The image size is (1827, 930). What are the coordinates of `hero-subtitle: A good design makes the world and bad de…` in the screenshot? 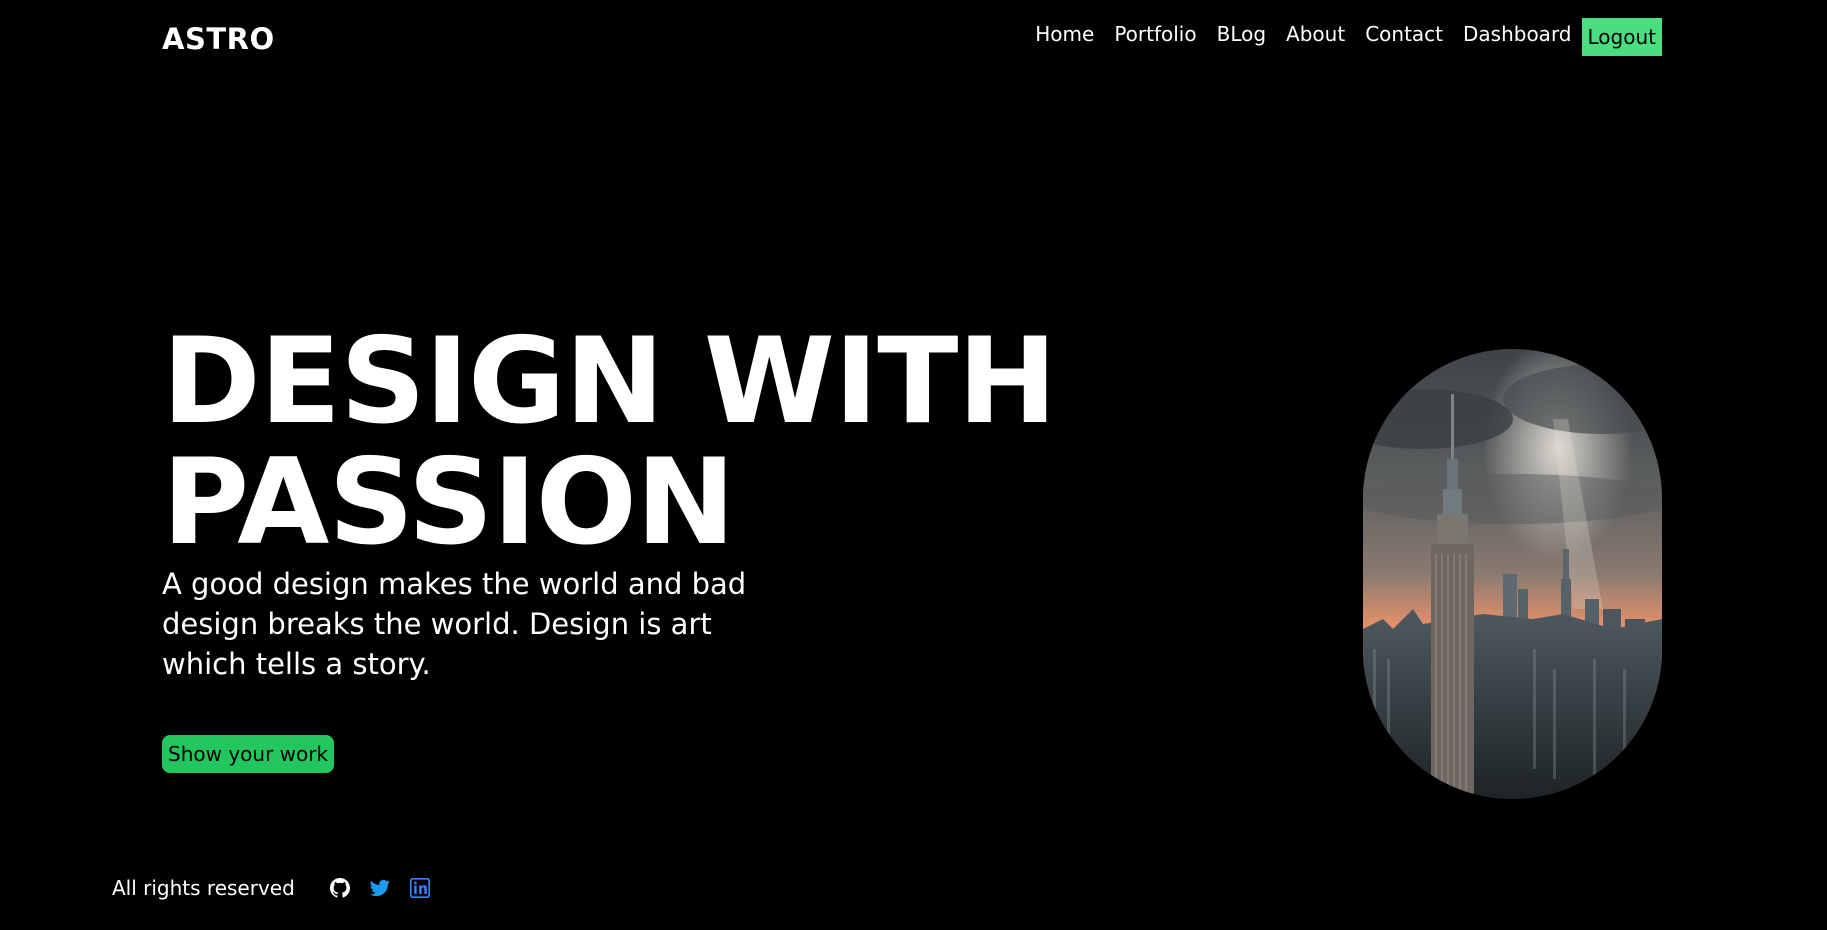 It's located at (454, 624).